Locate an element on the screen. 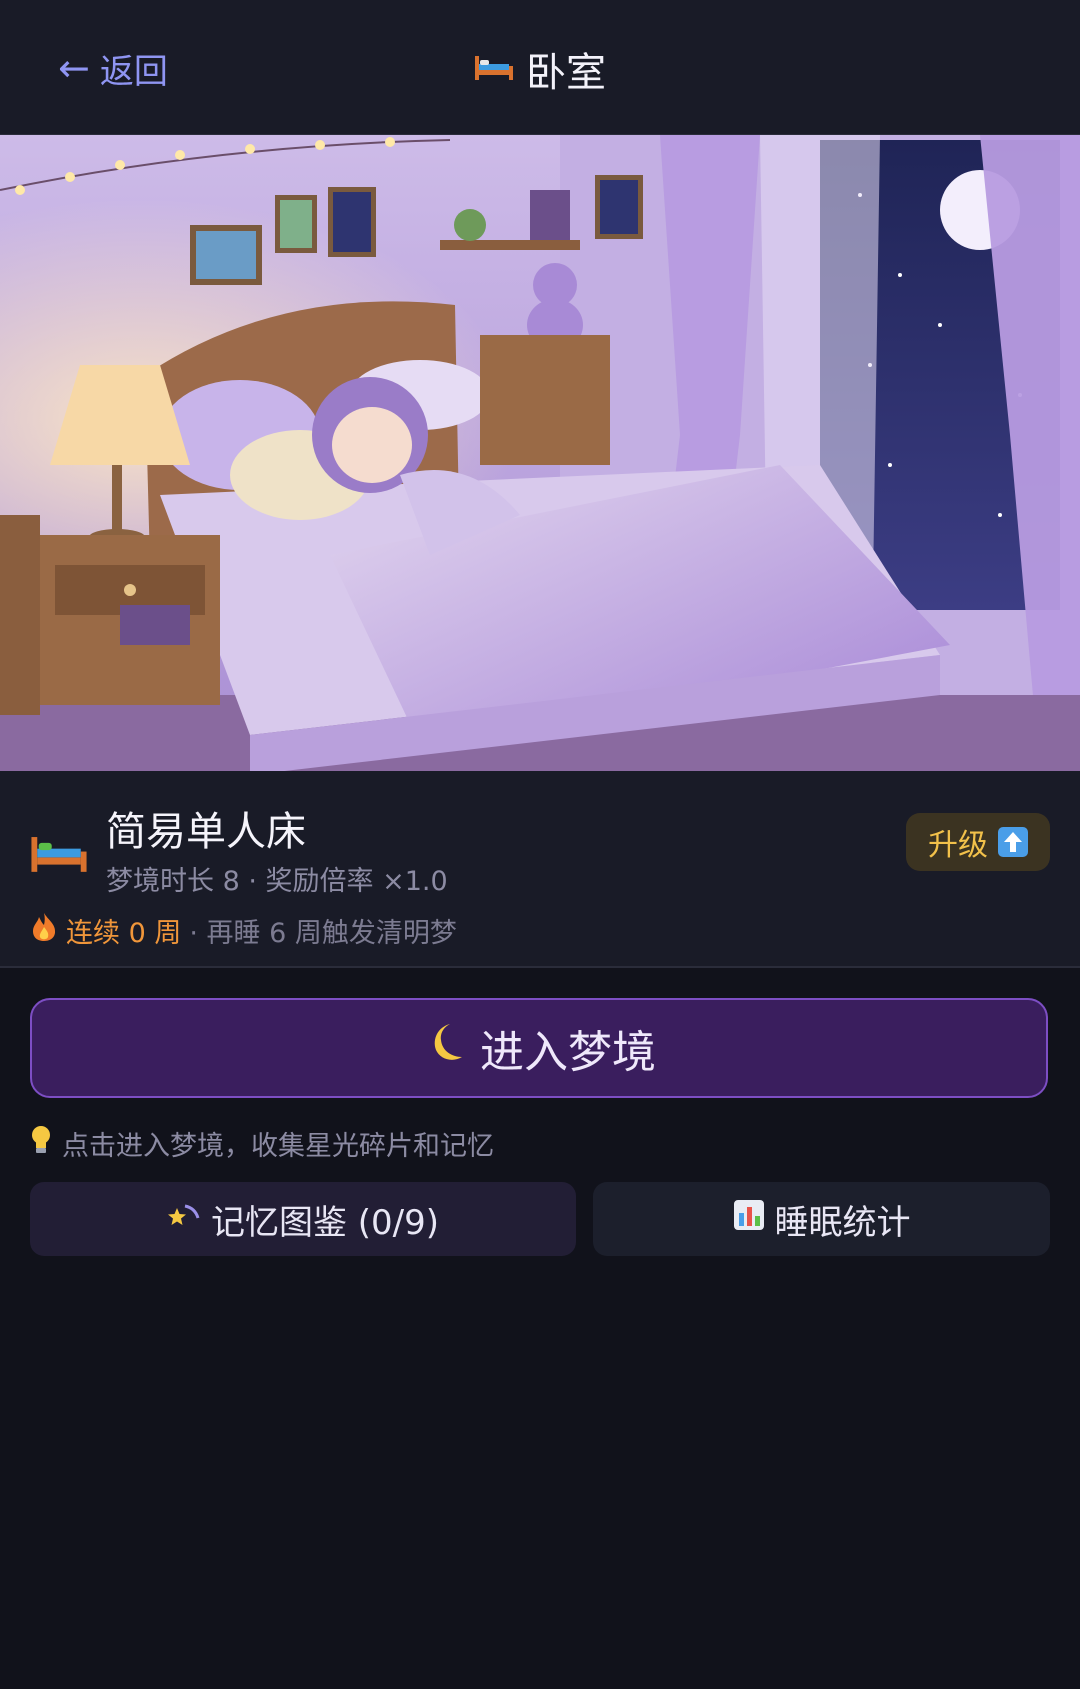  bed-name: 简易单人床 is located at coordinates (206, 832).